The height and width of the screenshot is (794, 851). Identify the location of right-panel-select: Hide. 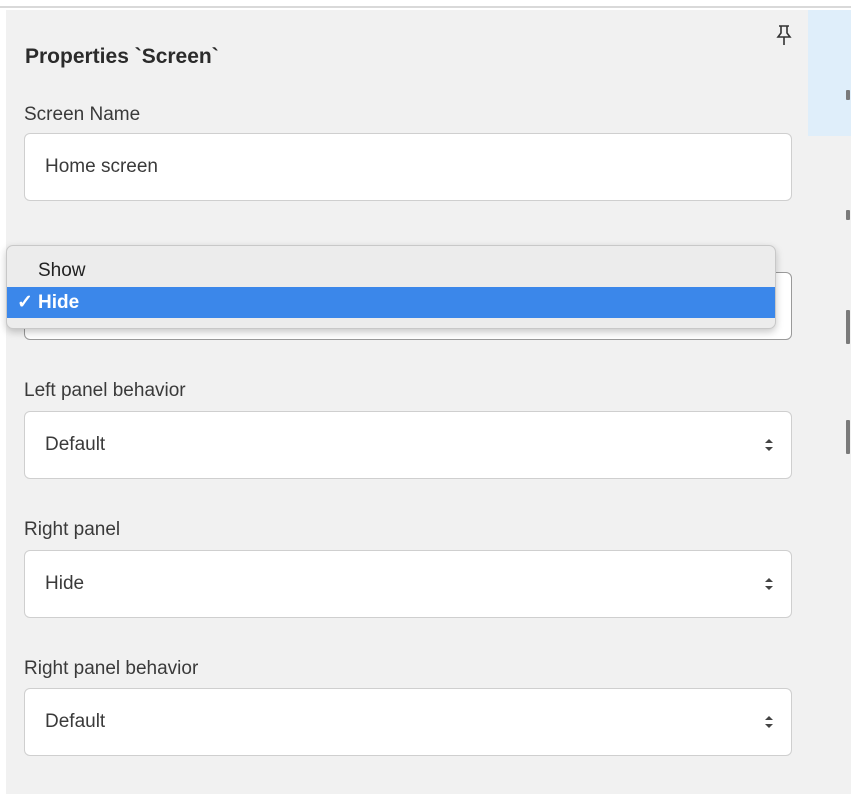
(408, 584).